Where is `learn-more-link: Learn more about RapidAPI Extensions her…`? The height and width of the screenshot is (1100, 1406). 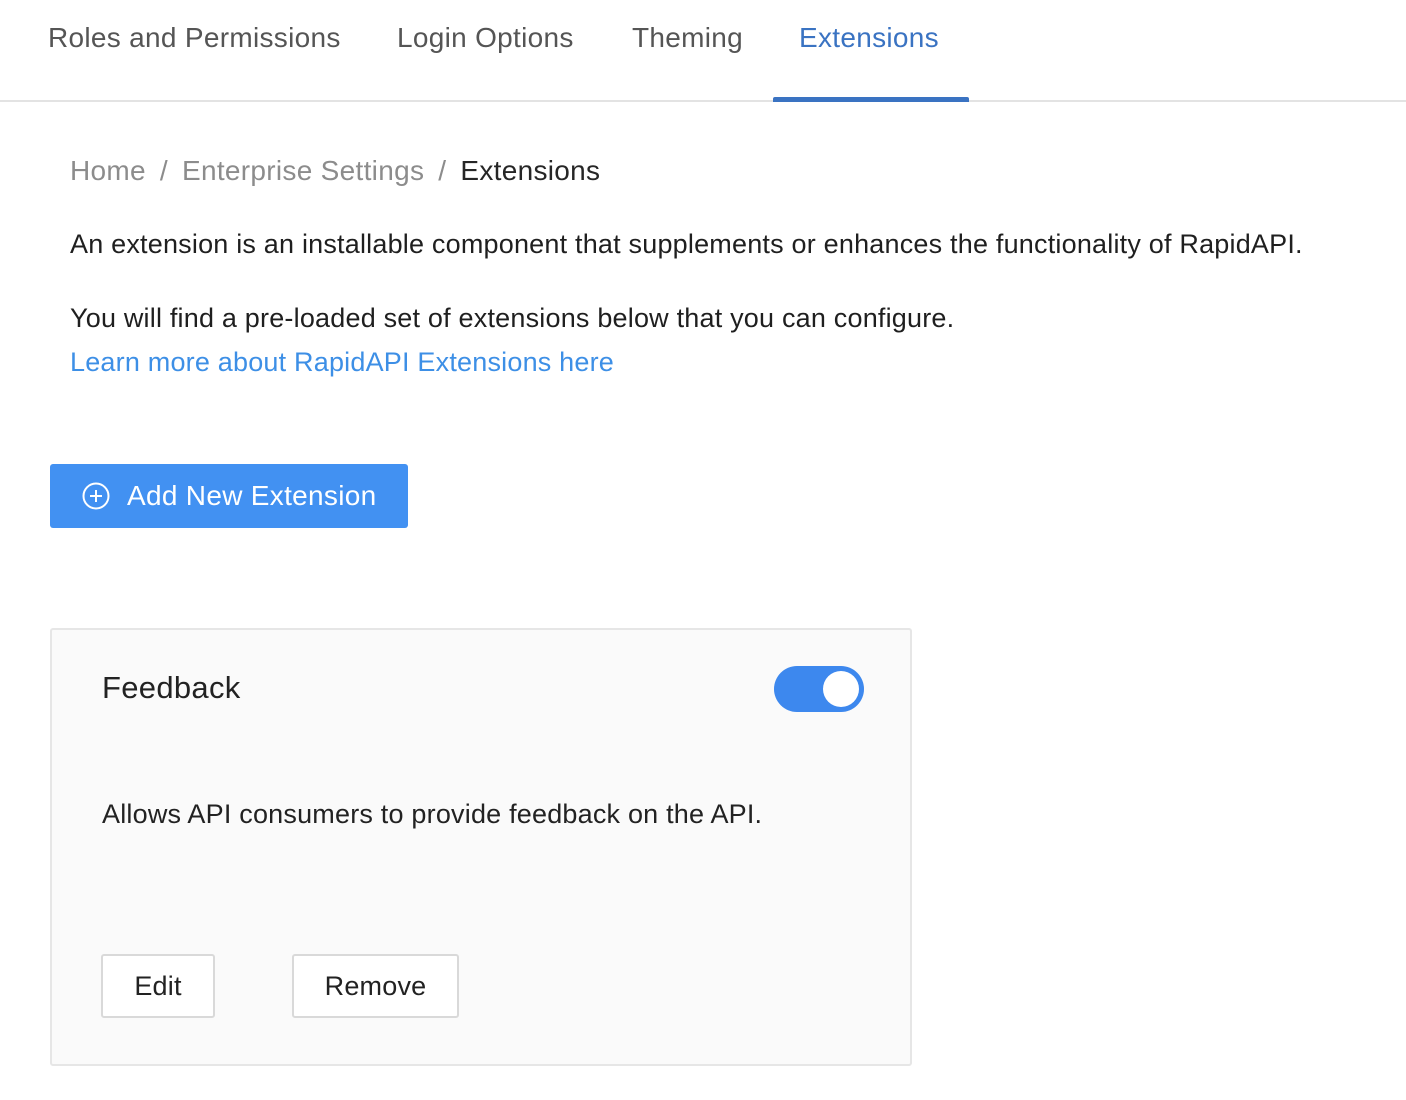 learn-more-link: Learn more about RapidAPI Extensions her… is located at coordinates (342, 362).